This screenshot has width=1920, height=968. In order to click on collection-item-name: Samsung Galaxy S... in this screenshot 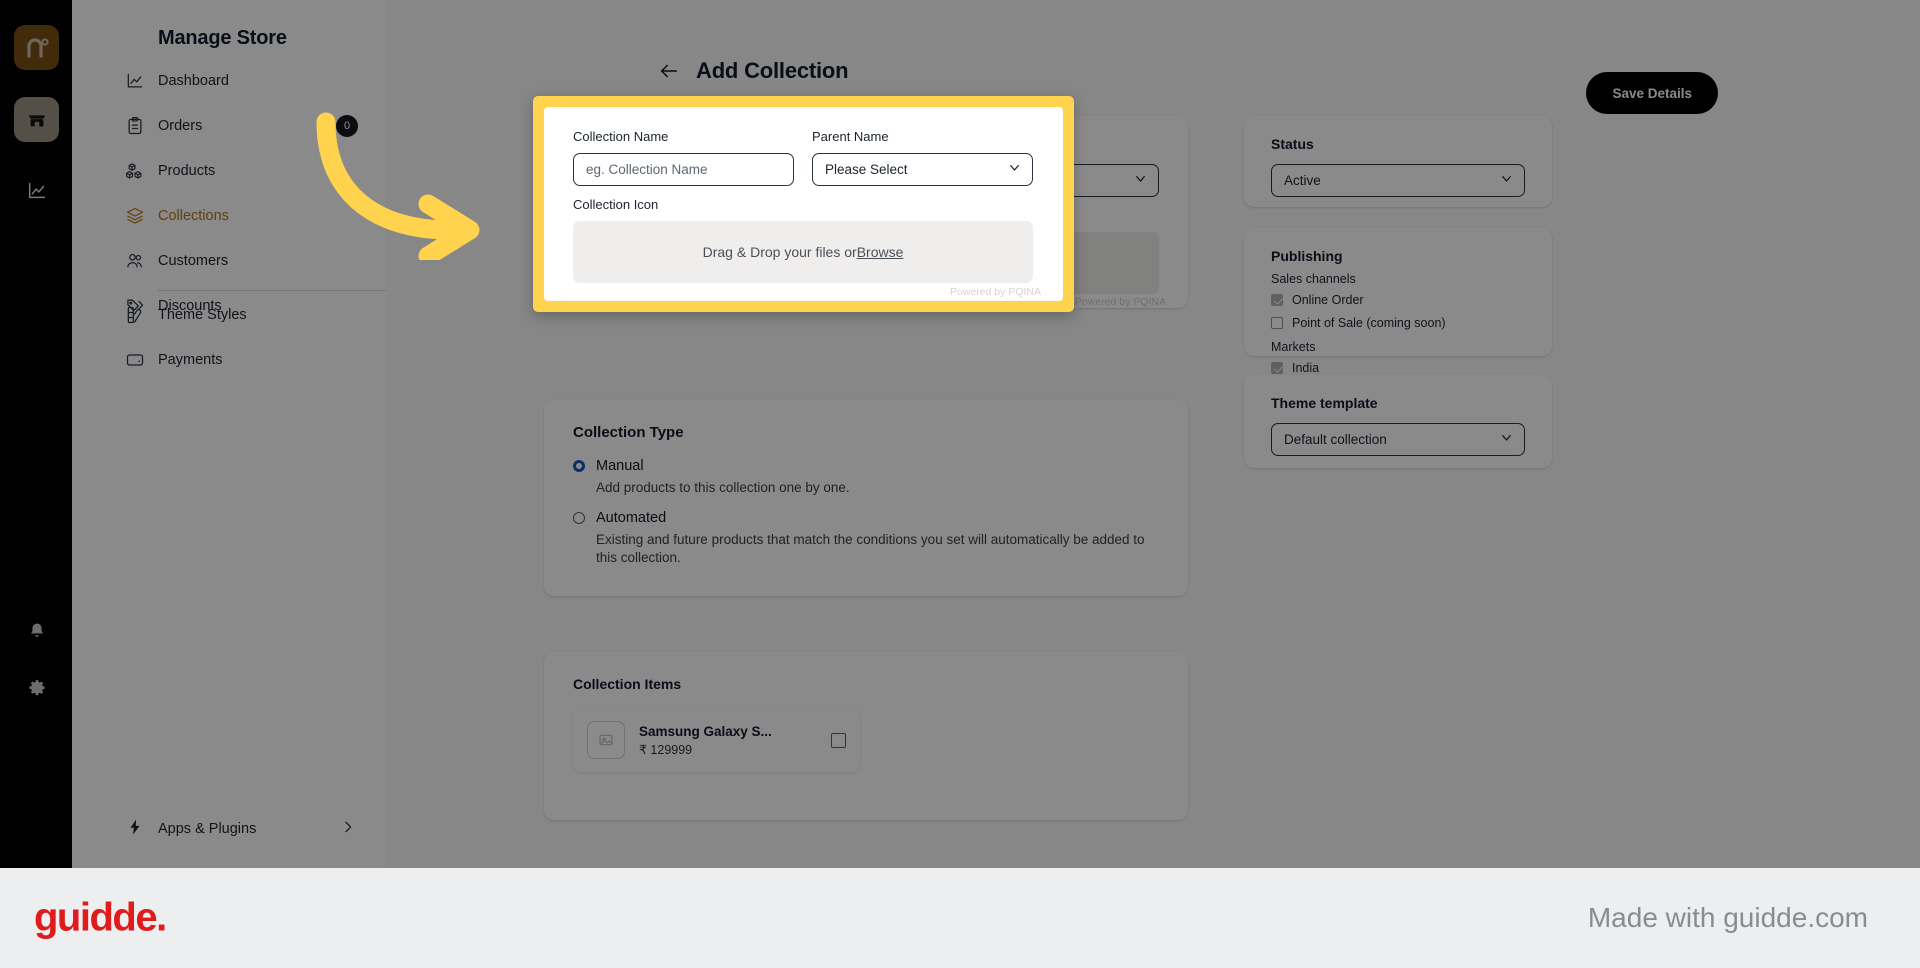, I will do `click(705, 731)`.